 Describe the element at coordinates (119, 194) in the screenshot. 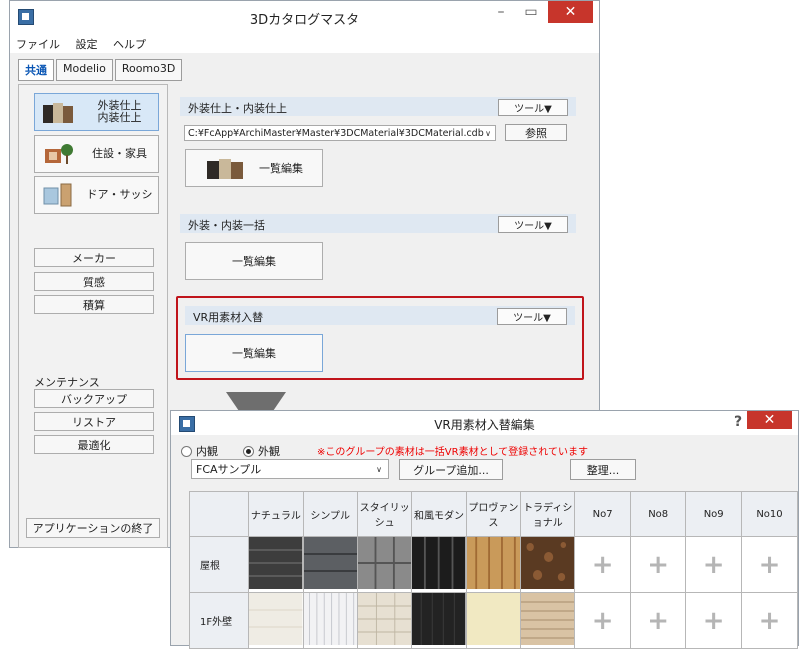

I see `category-label: ドア・サッシ` at that location.